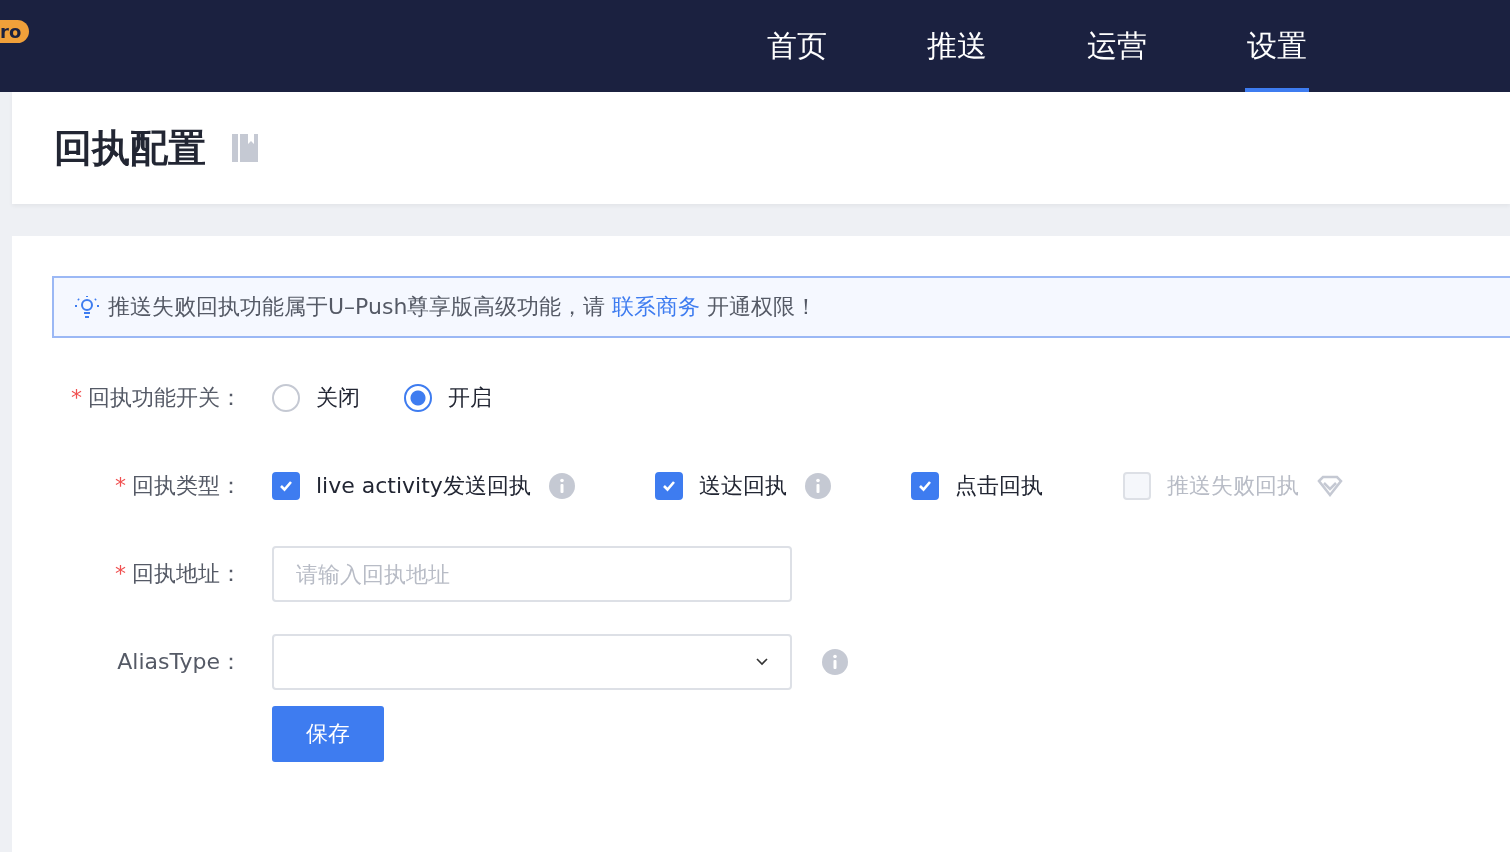  Describe the element at coordinates (463, 307) in the screenshot. I see `notice-text: 推送失败回执功能属于U–Push尊享版高级功能，请 联系商务 开通权限！` at that location.